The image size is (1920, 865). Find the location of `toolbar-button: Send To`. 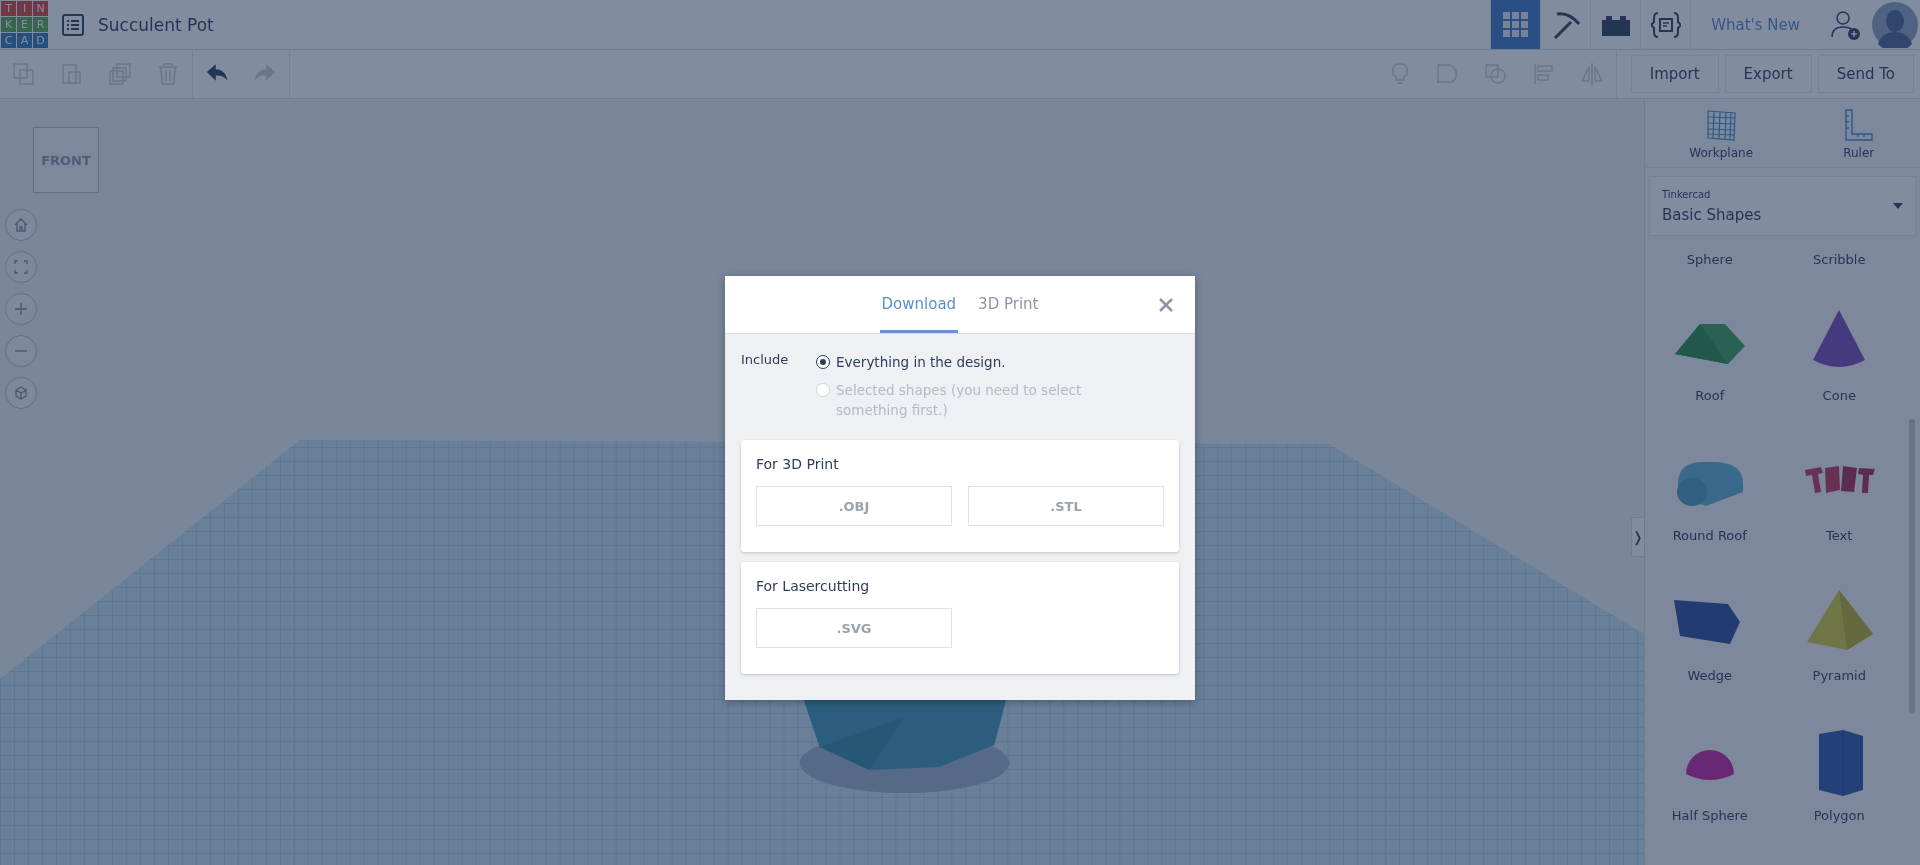

toolbar-button: Send To is located at coordinates (1865, 74).